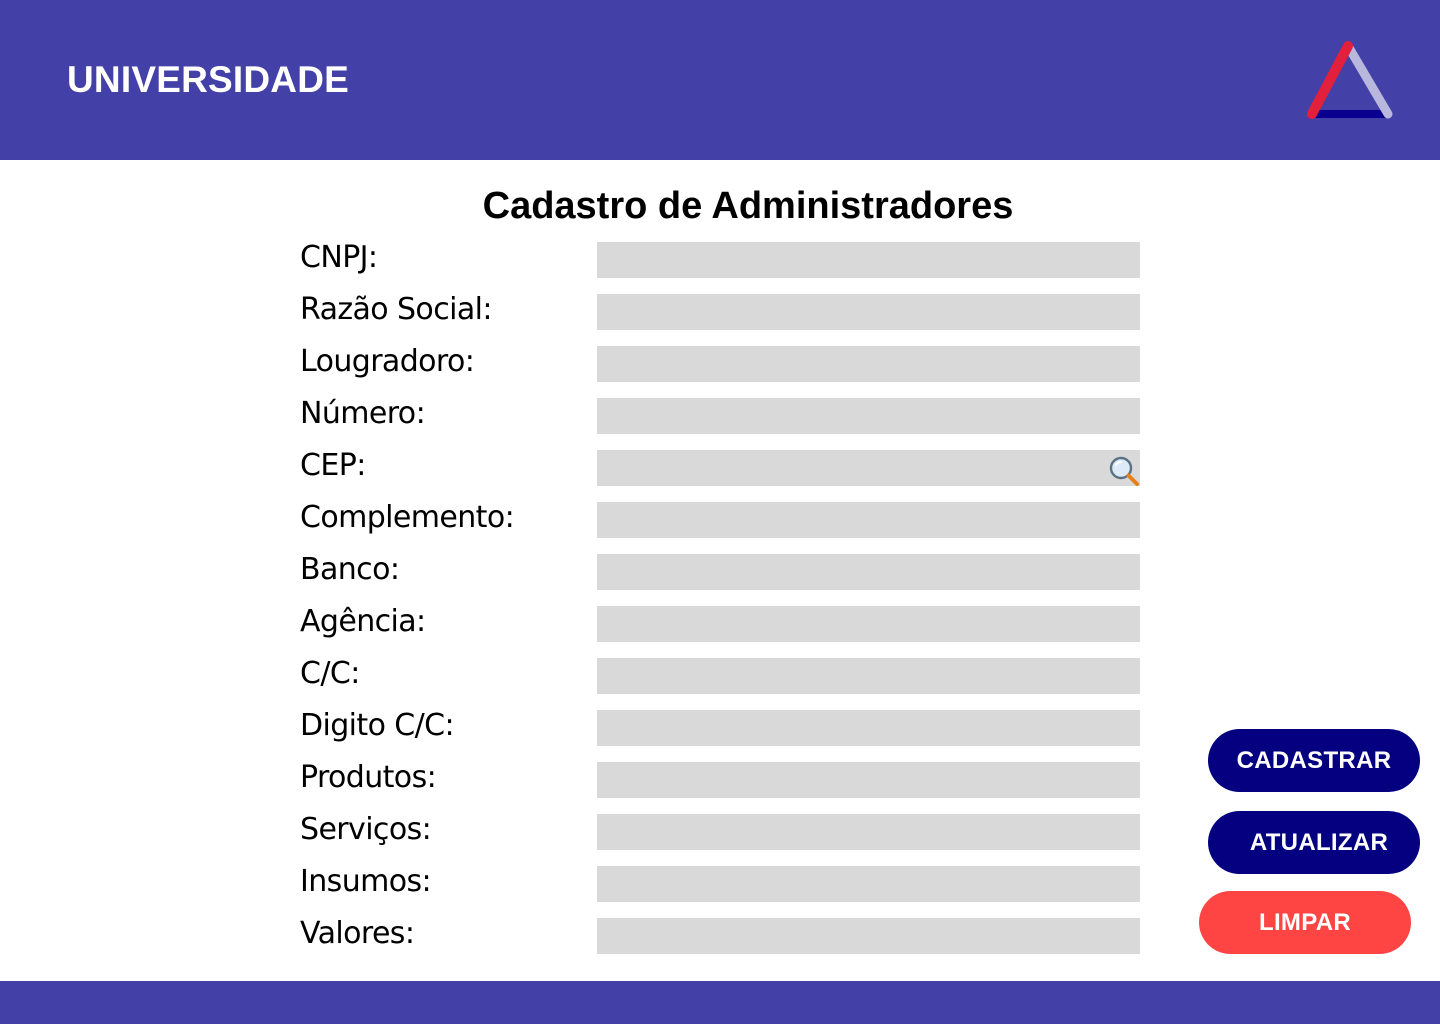 The width and height of the screenshot is (1440, 1024). Describe the element at coordinates (570, 623) in the screenshot. I see `form-row-agencia: Agência:` at that location.